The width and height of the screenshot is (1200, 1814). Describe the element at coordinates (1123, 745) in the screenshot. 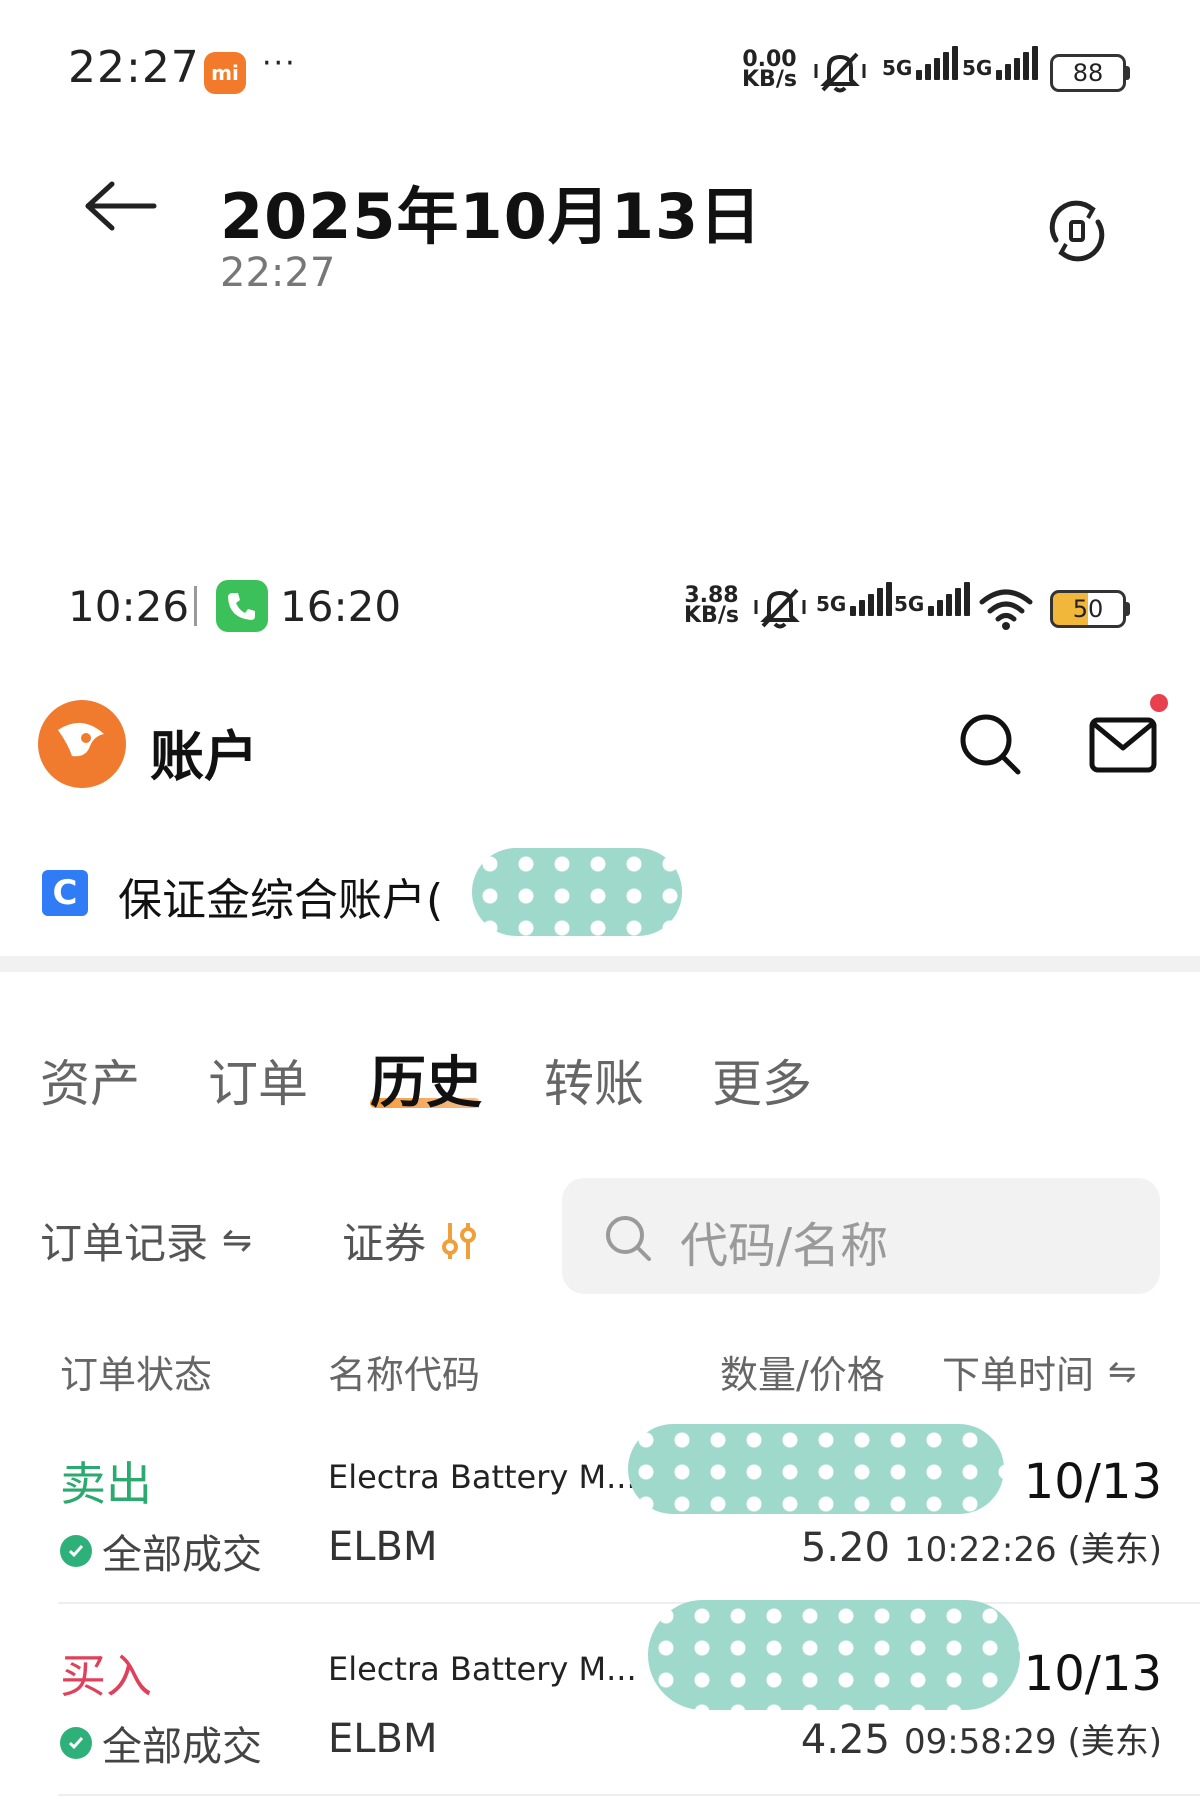

I see `mail-icon` at that location.